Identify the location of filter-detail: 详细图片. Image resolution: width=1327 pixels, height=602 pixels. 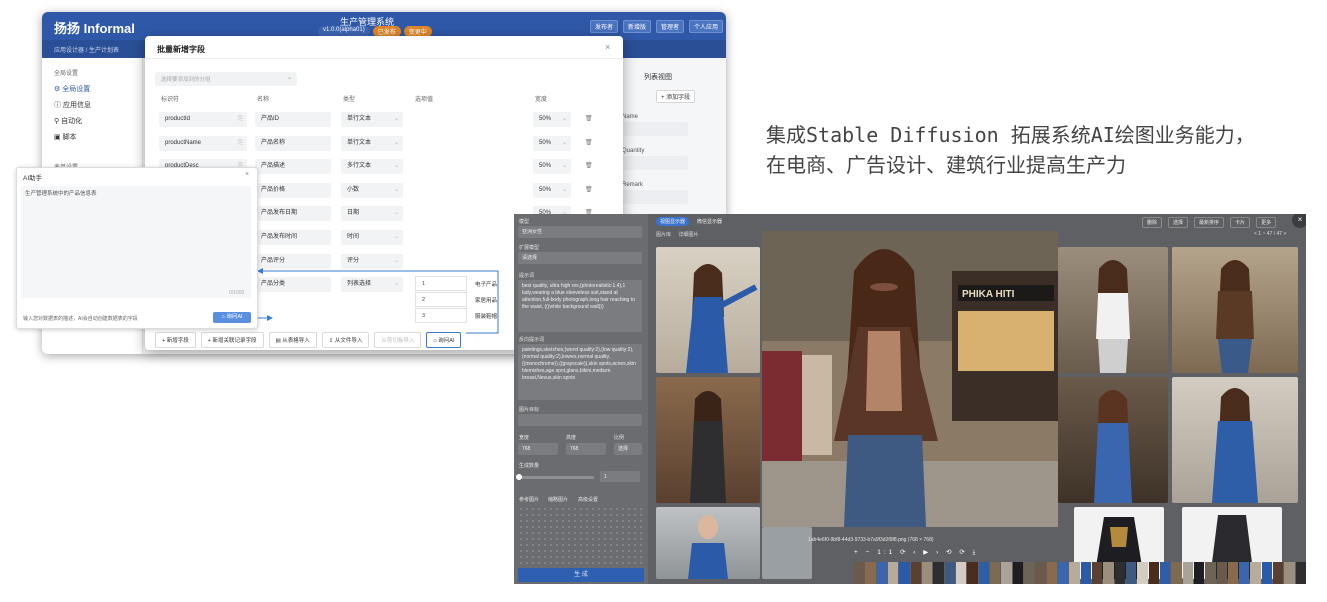
(688, 235).